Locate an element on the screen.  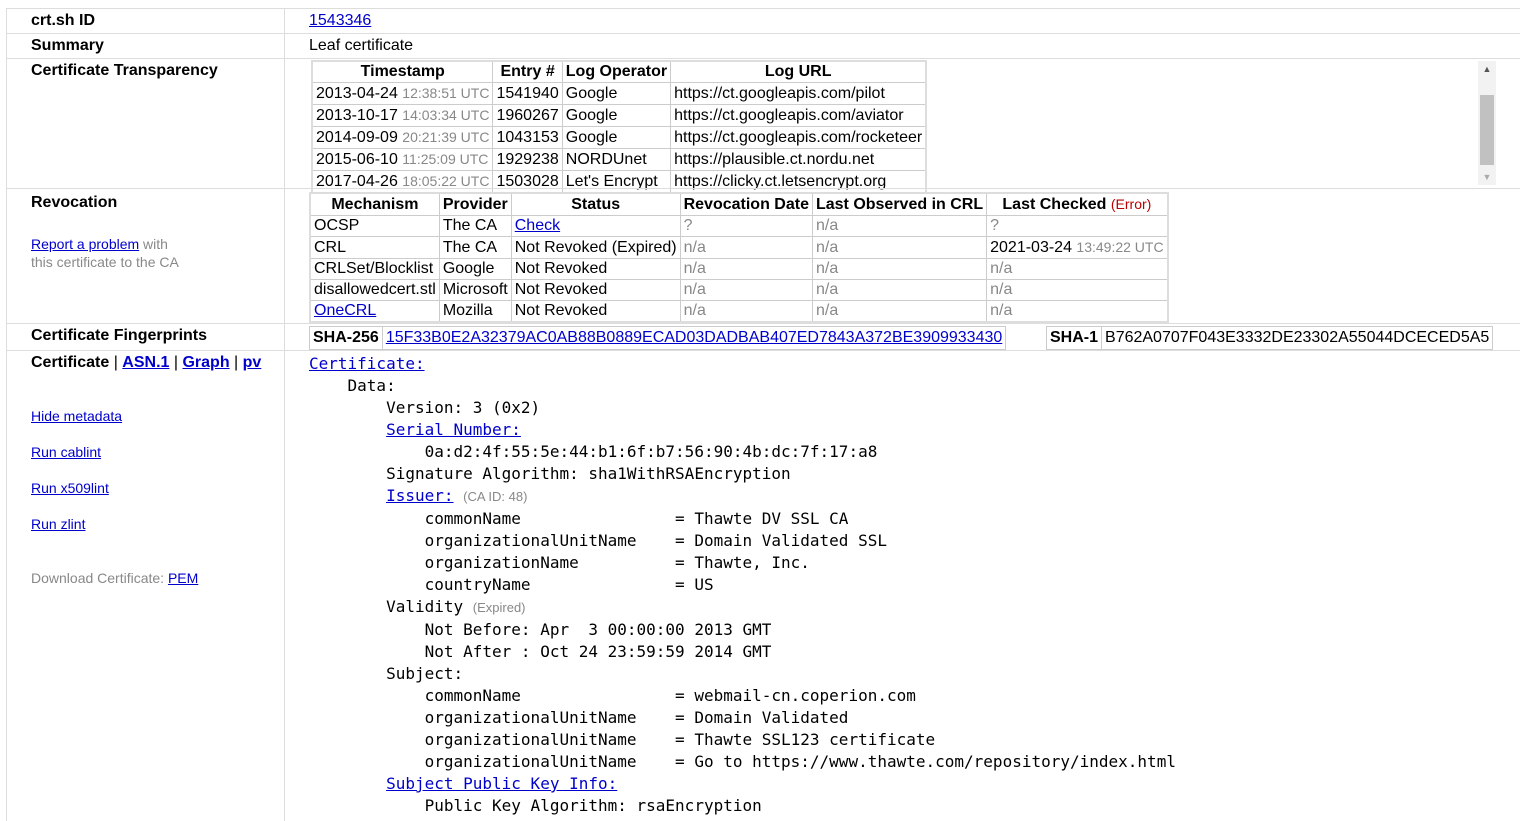
rev-header-3: Revocation Date is located at coordinates (746, 204).